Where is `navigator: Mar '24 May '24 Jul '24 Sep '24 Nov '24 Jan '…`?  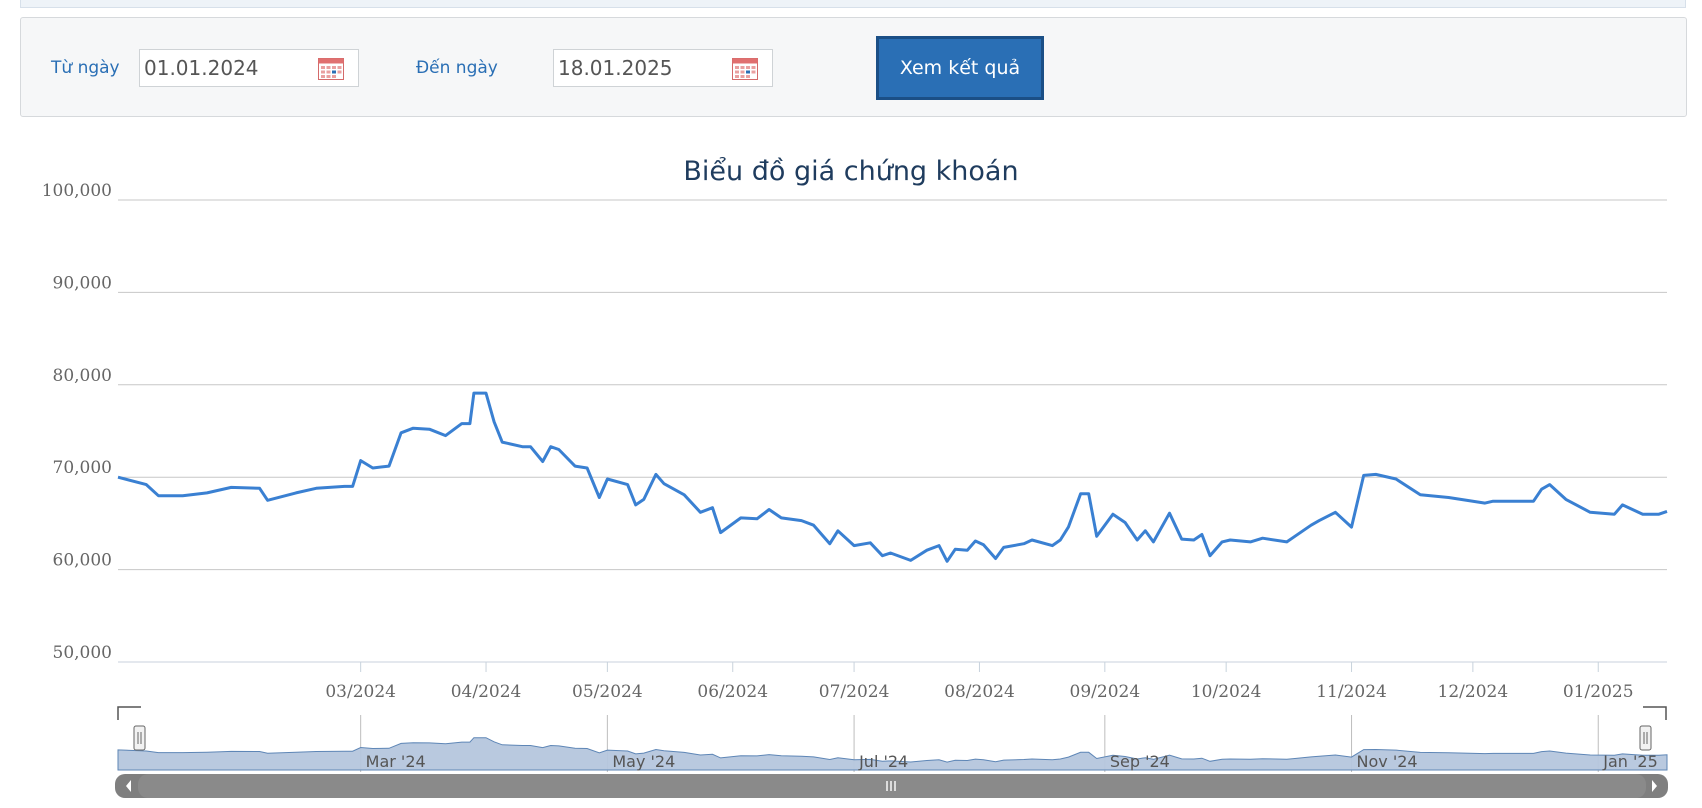
navigator: Mar '24 May '24 Jul '24 Sep '24 Nov '24 Jan '… is located at coordinates (892, 739).